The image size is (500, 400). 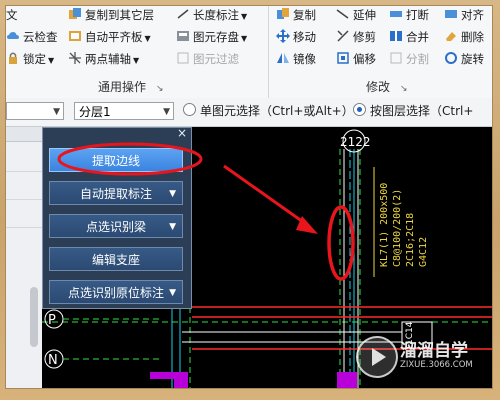 What do you see at coordinates (359, 109) in the screenshot?
I see `layer-select-radio` at bounding box center [359, 109].